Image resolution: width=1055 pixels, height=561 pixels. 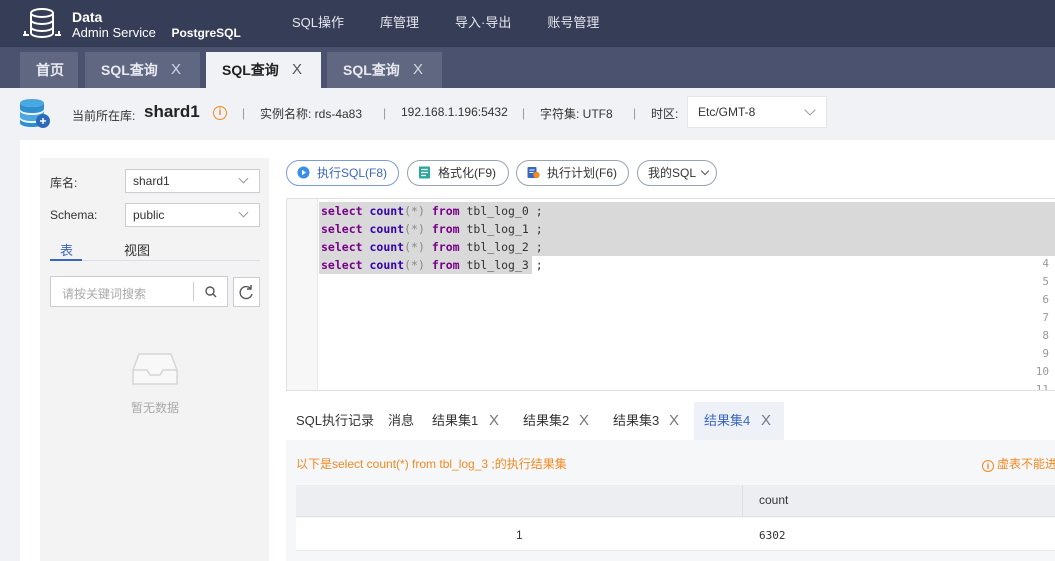 I want to click on line-number: 6, so click(x=1045, y=299).